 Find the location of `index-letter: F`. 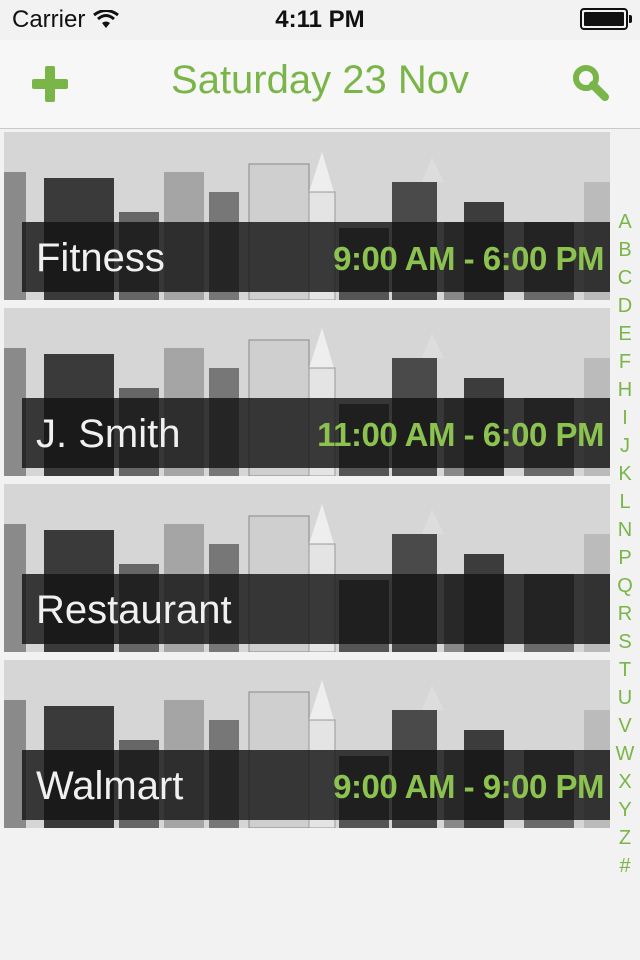

index-letter: F is located at coordinates (625, 362).